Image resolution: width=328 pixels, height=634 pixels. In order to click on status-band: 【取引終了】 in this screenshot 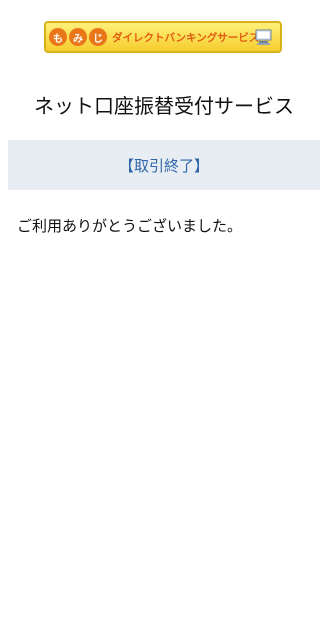, I will do `click(164, 165)`.